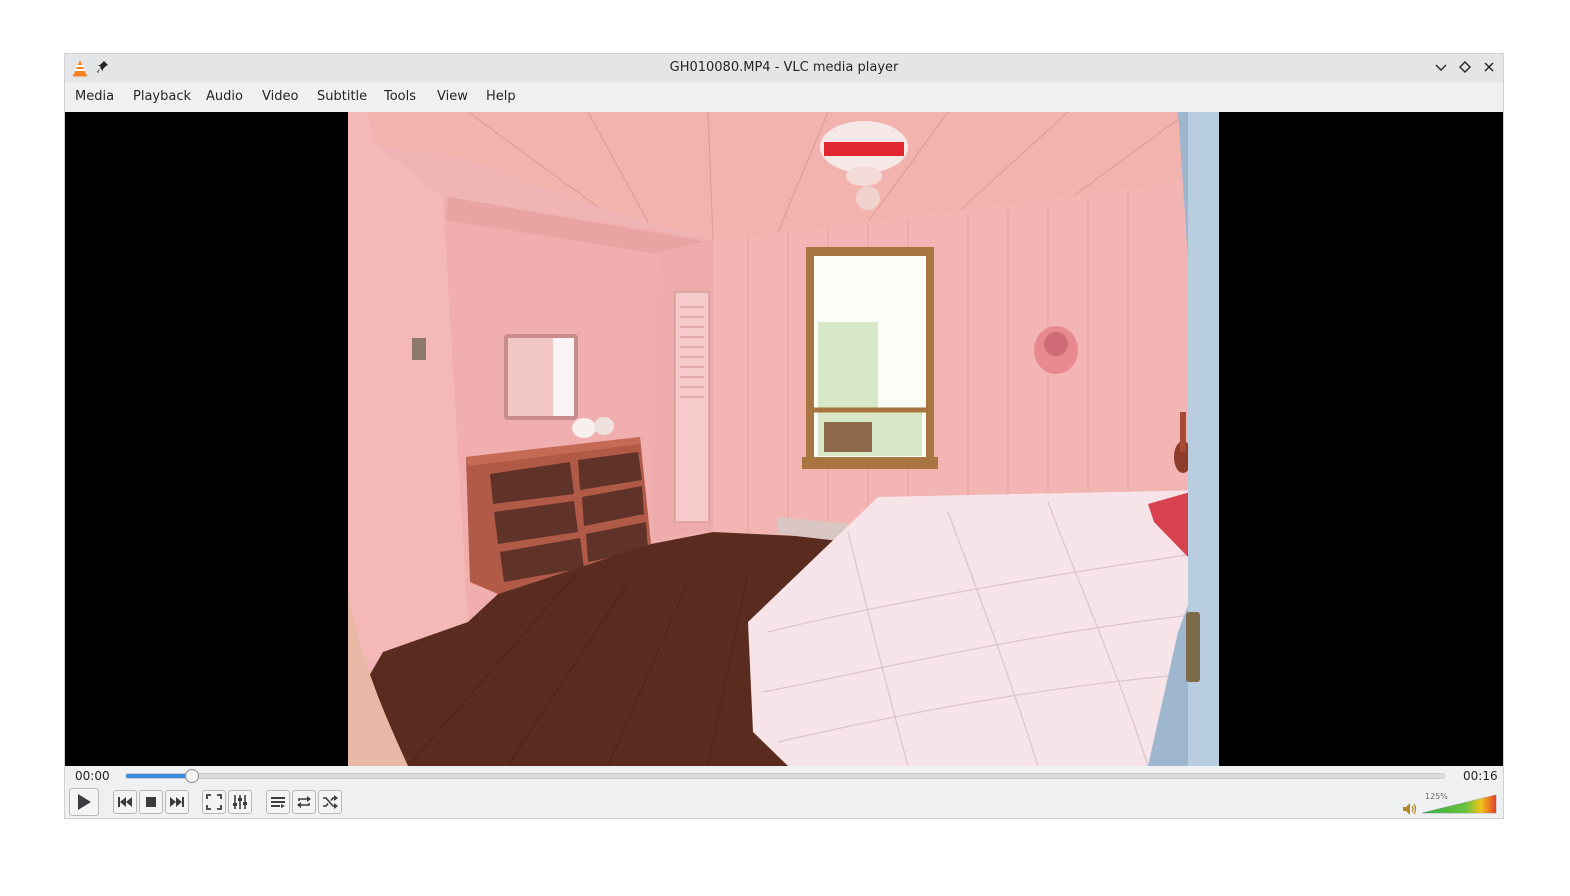  I want to click on volume-level-label: 125%, so click(1436, 796).